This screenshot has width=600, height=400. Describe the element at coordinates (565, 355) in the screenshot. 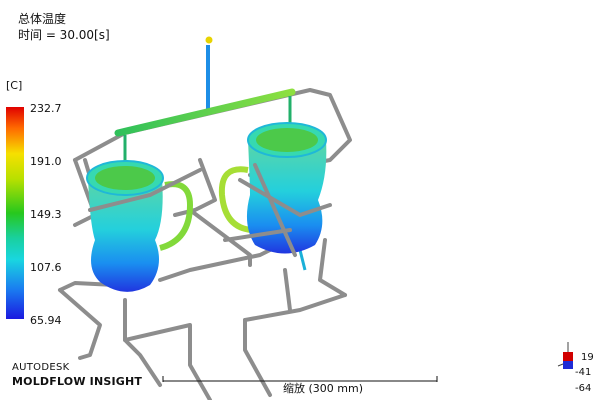

I see `axis-triad-icon` at that location.